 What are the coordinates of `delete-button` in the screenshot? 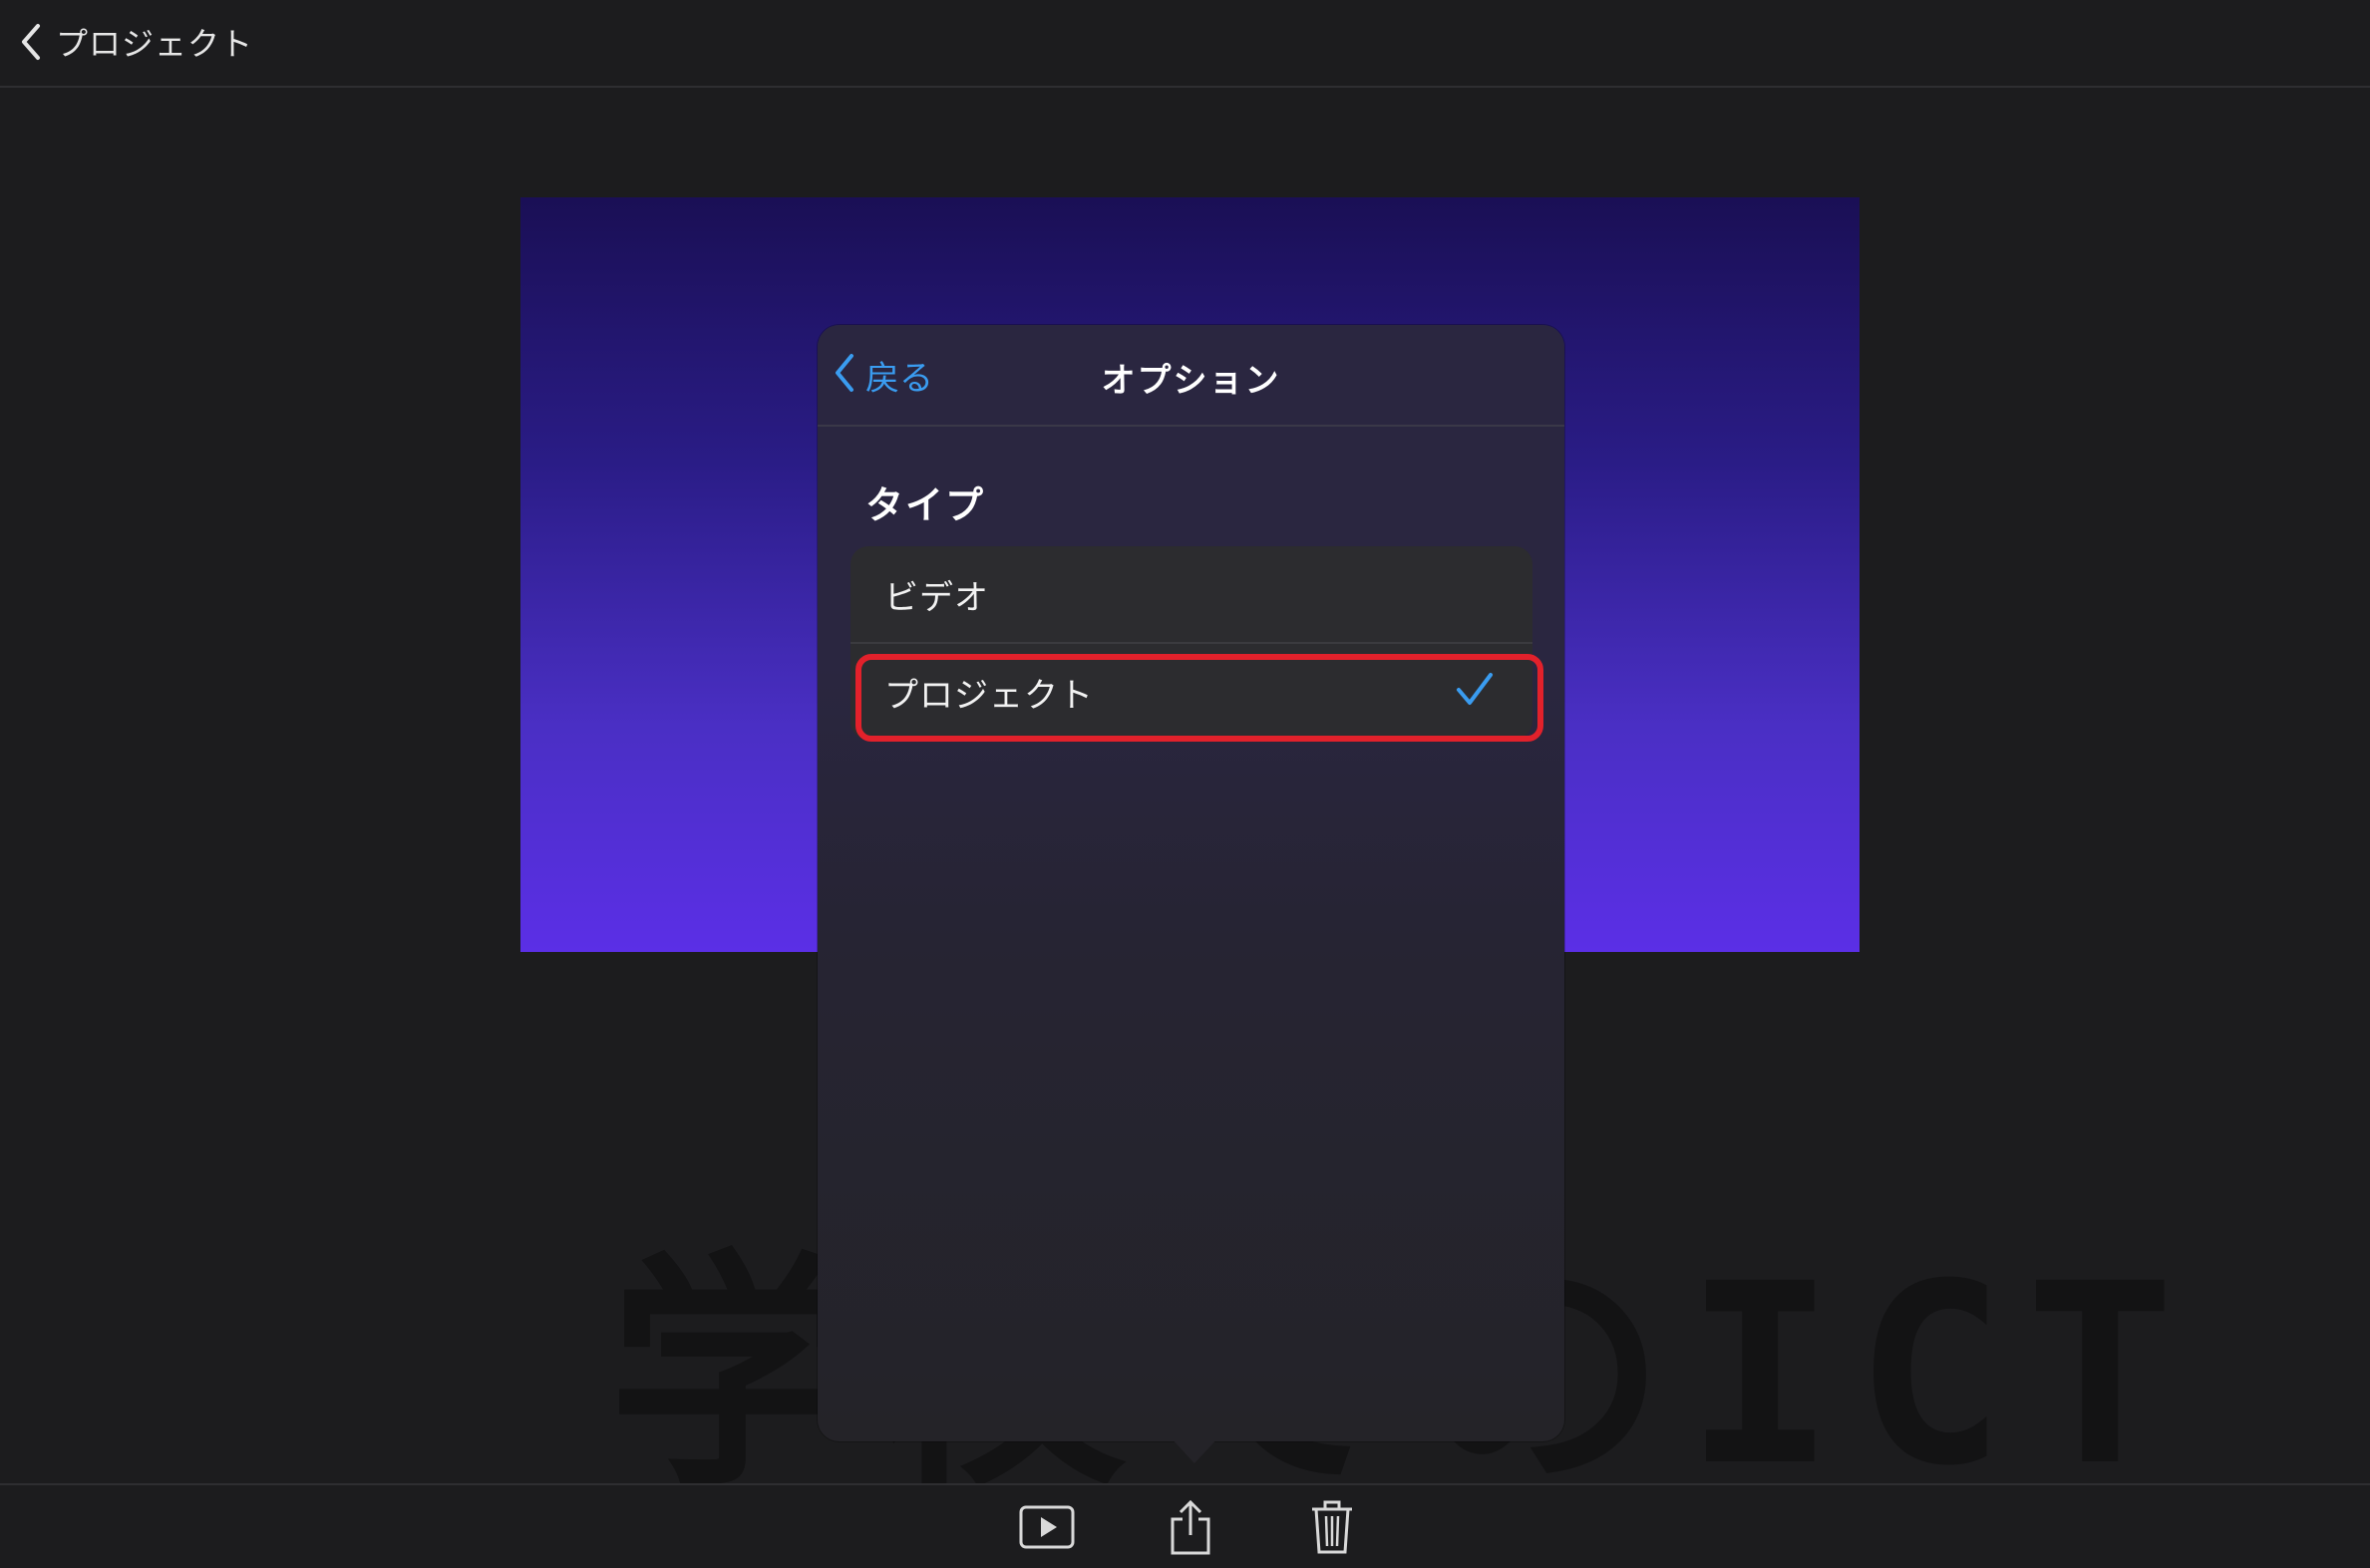 It's located at (1332, 1529).